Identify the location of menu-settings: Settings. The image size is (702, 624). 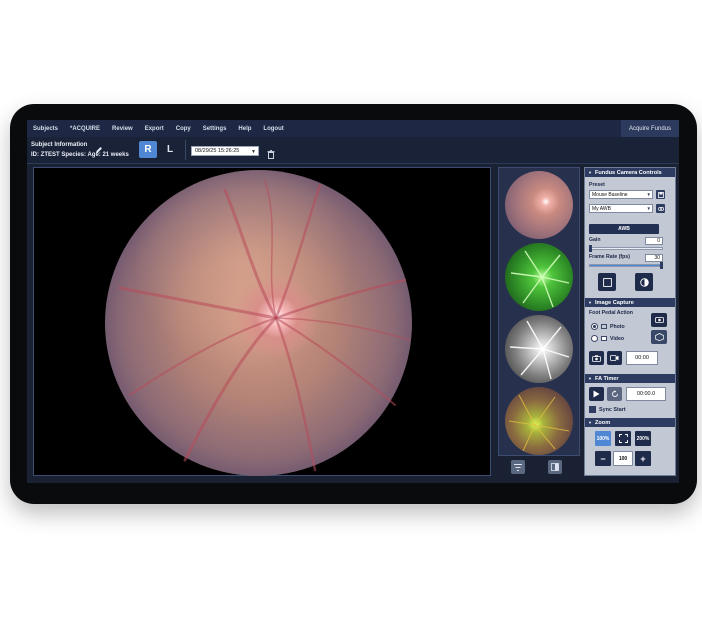
(215, 129).